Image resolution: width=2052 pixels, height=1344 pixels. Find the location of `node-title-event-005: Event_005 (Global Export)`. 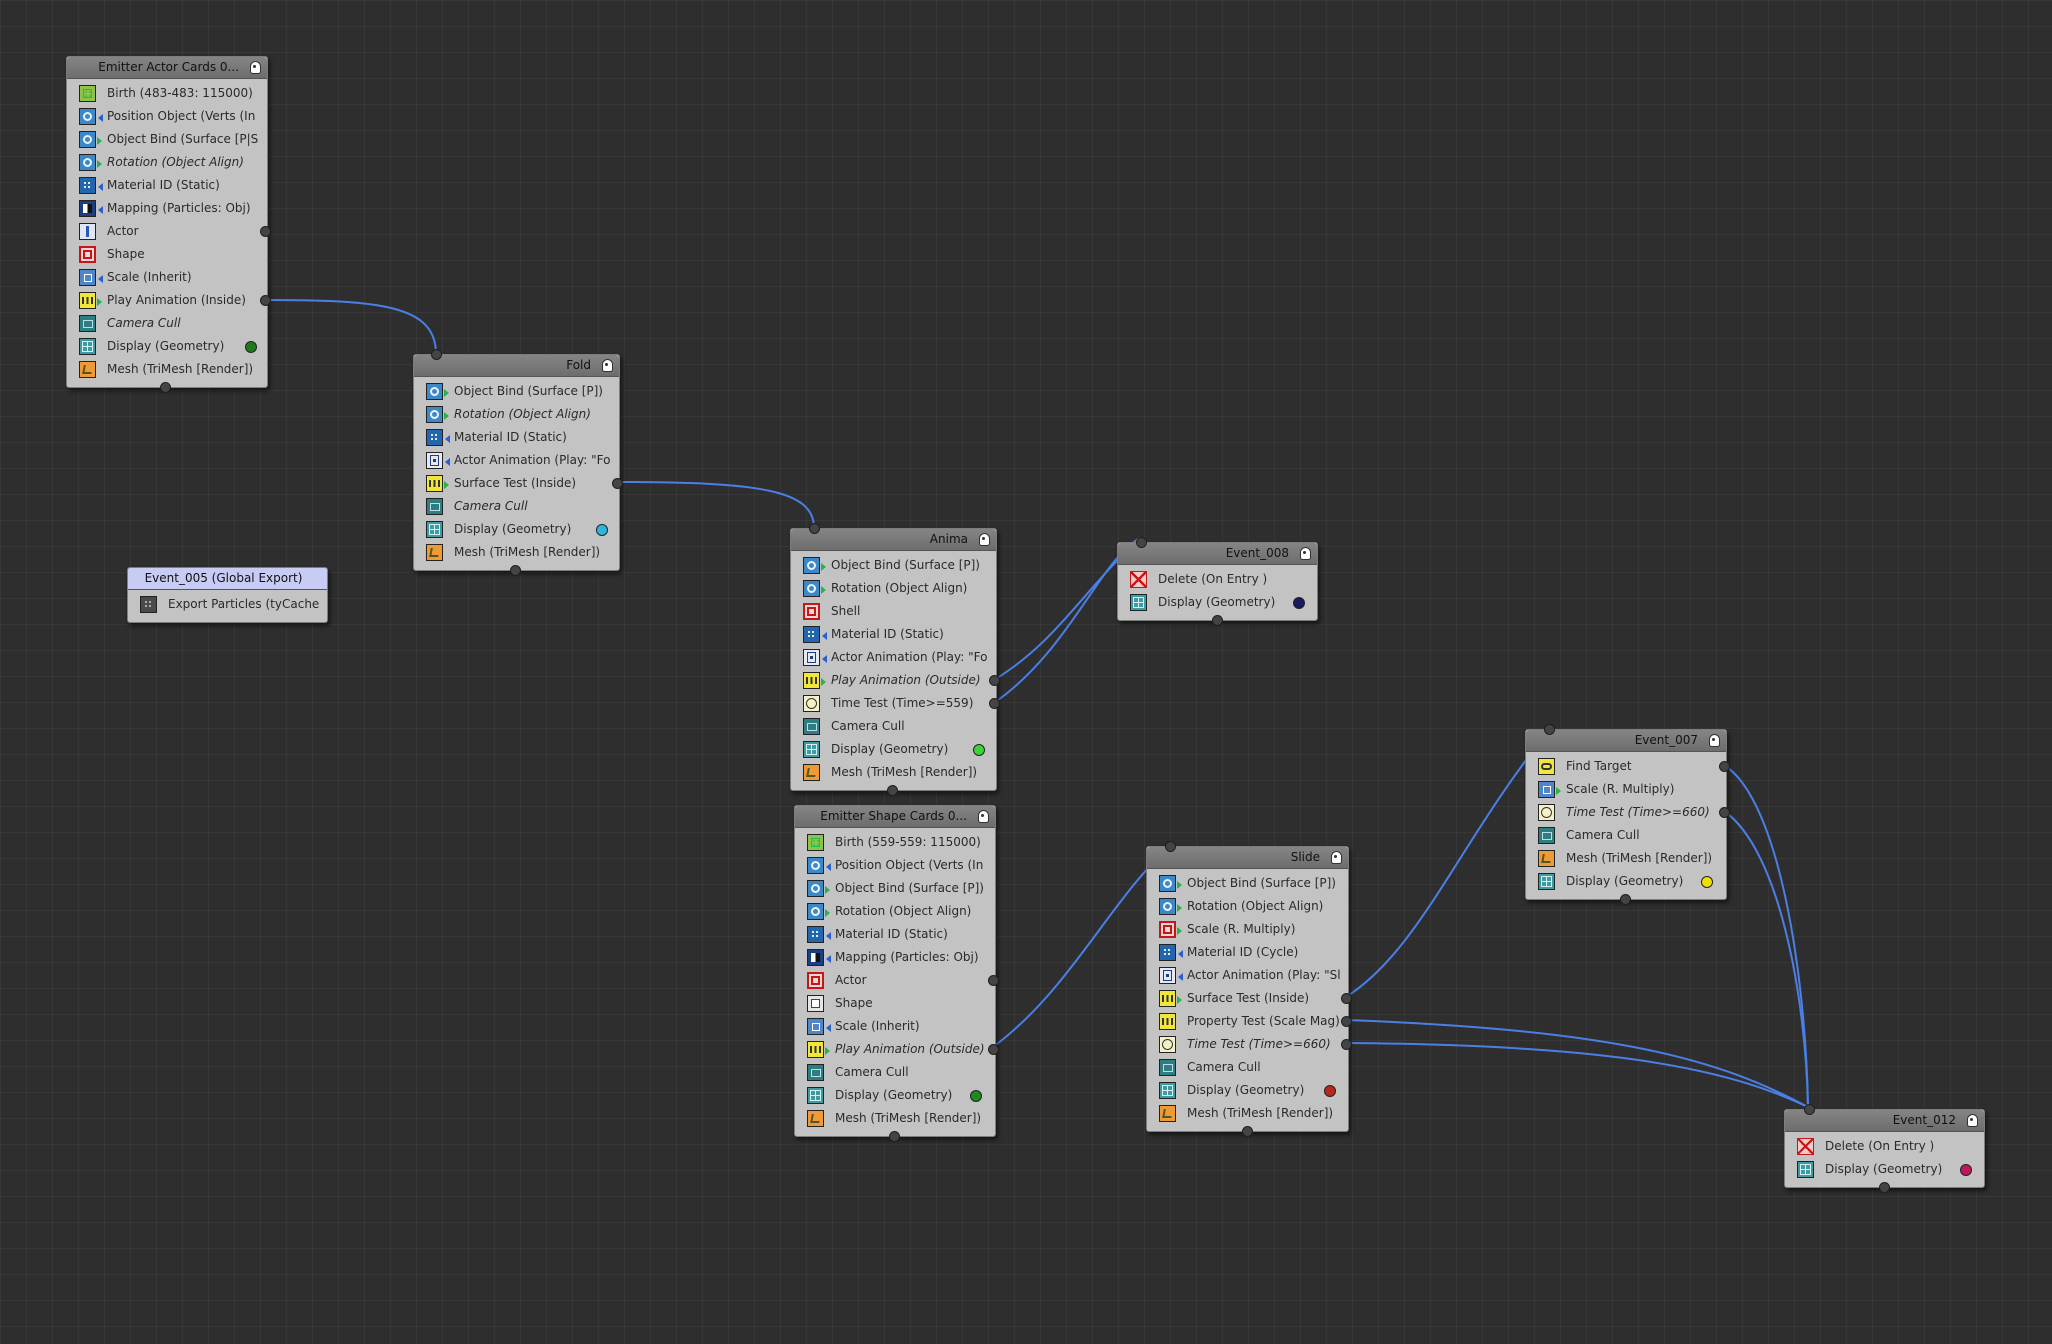

node-title-event-005: Event_005 (Global Export) is located at coordinates (227, 579).